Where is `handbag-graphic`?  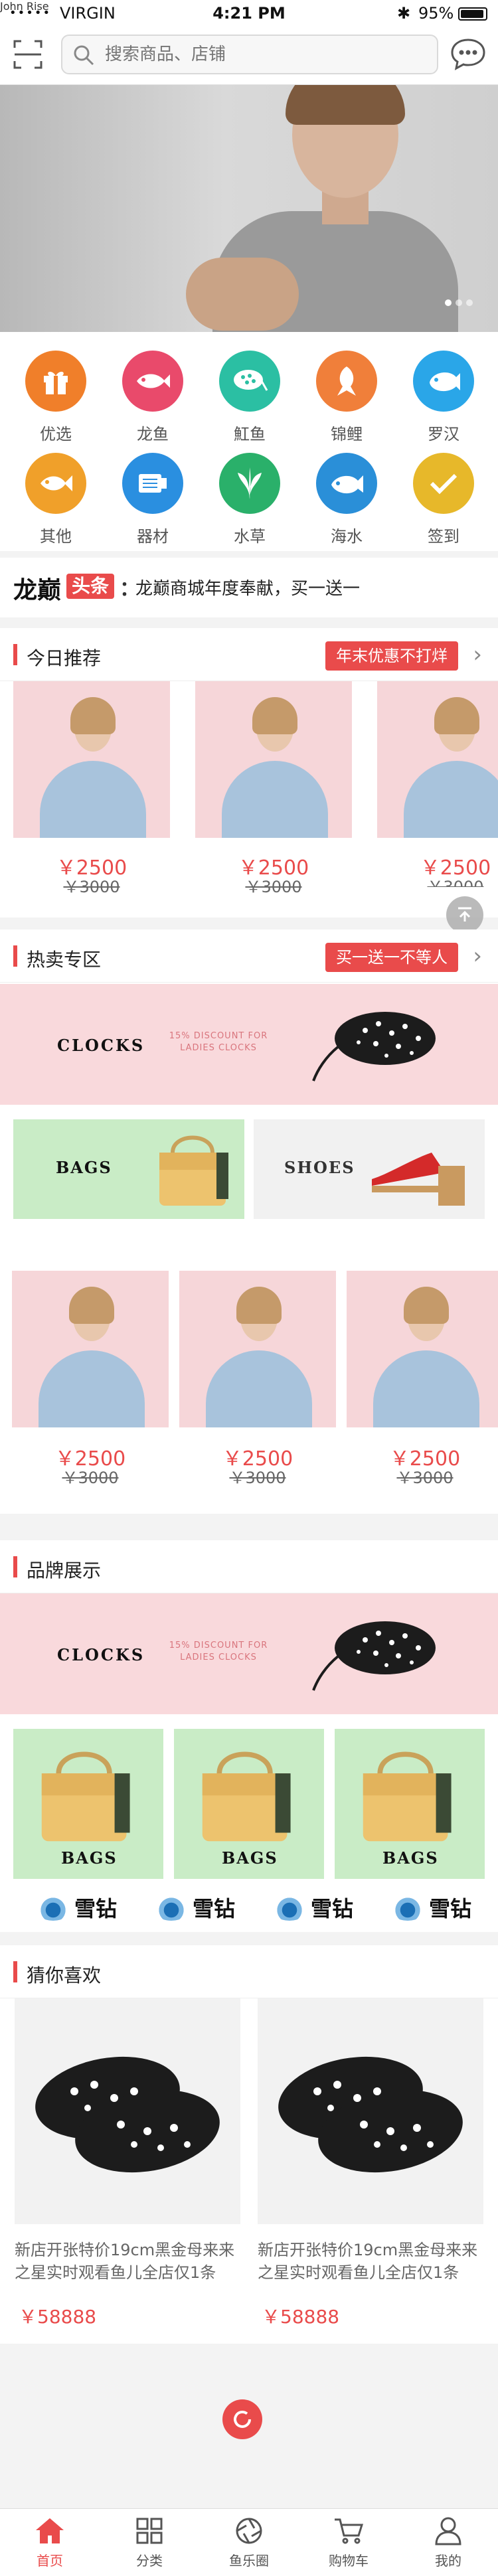 handbag-graphic is located at coordinates (407, 1796).